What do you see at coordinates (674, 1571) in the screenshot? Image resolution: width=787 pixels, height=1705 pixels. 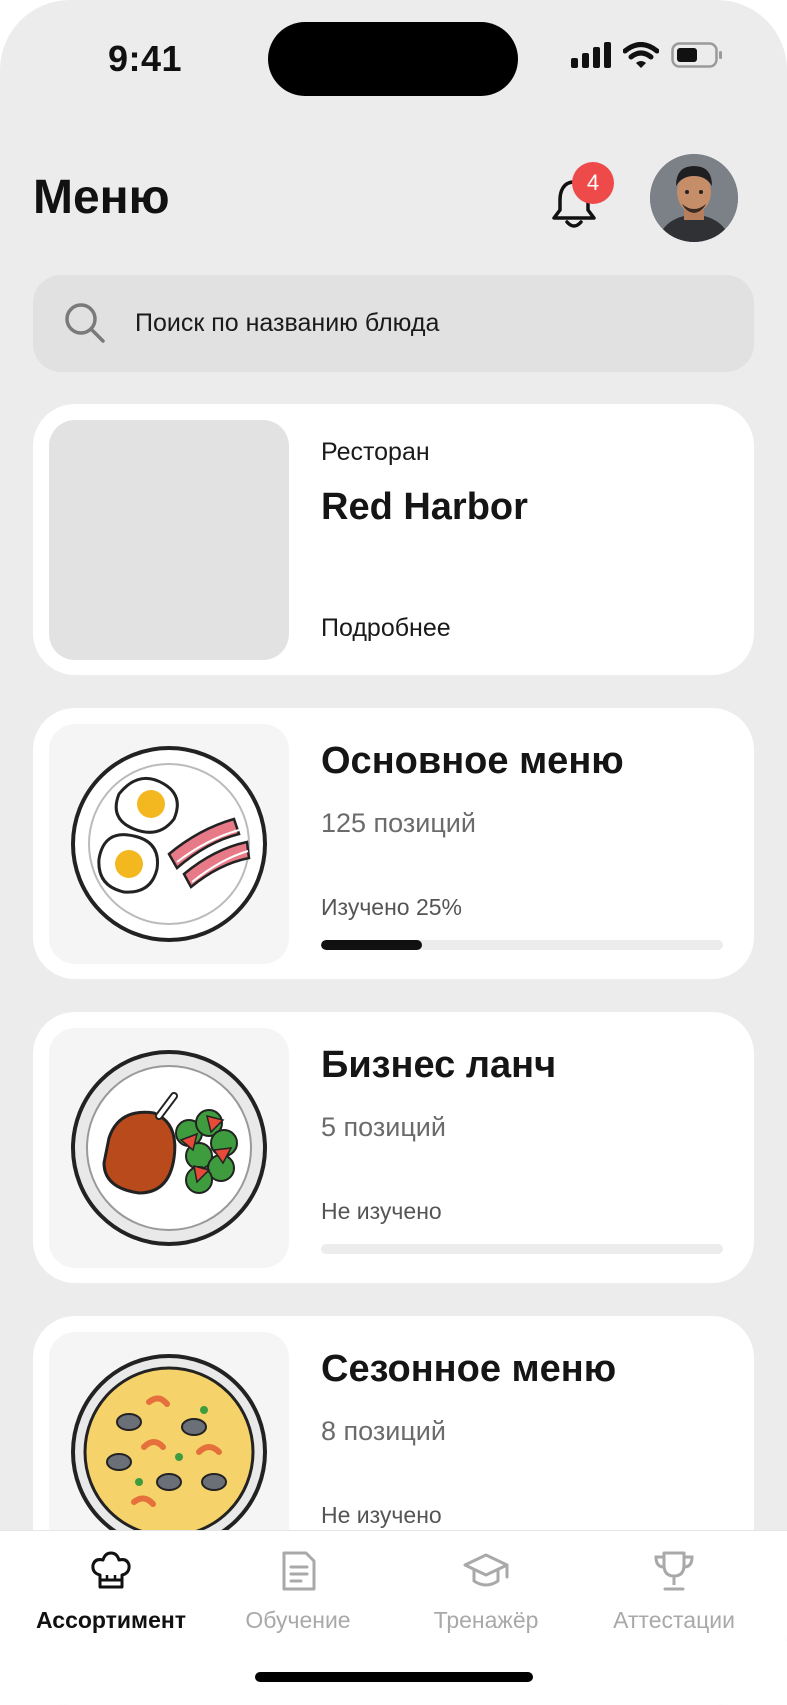 I see `trophy-icon` at bounding box center [674, 1571].